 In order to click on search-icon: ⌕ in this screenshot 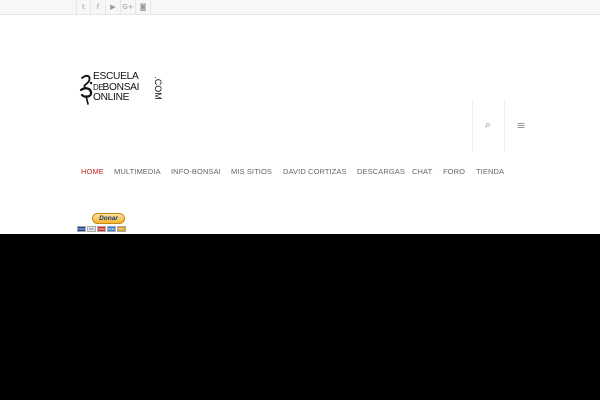, I will do `click(488, 125)`.